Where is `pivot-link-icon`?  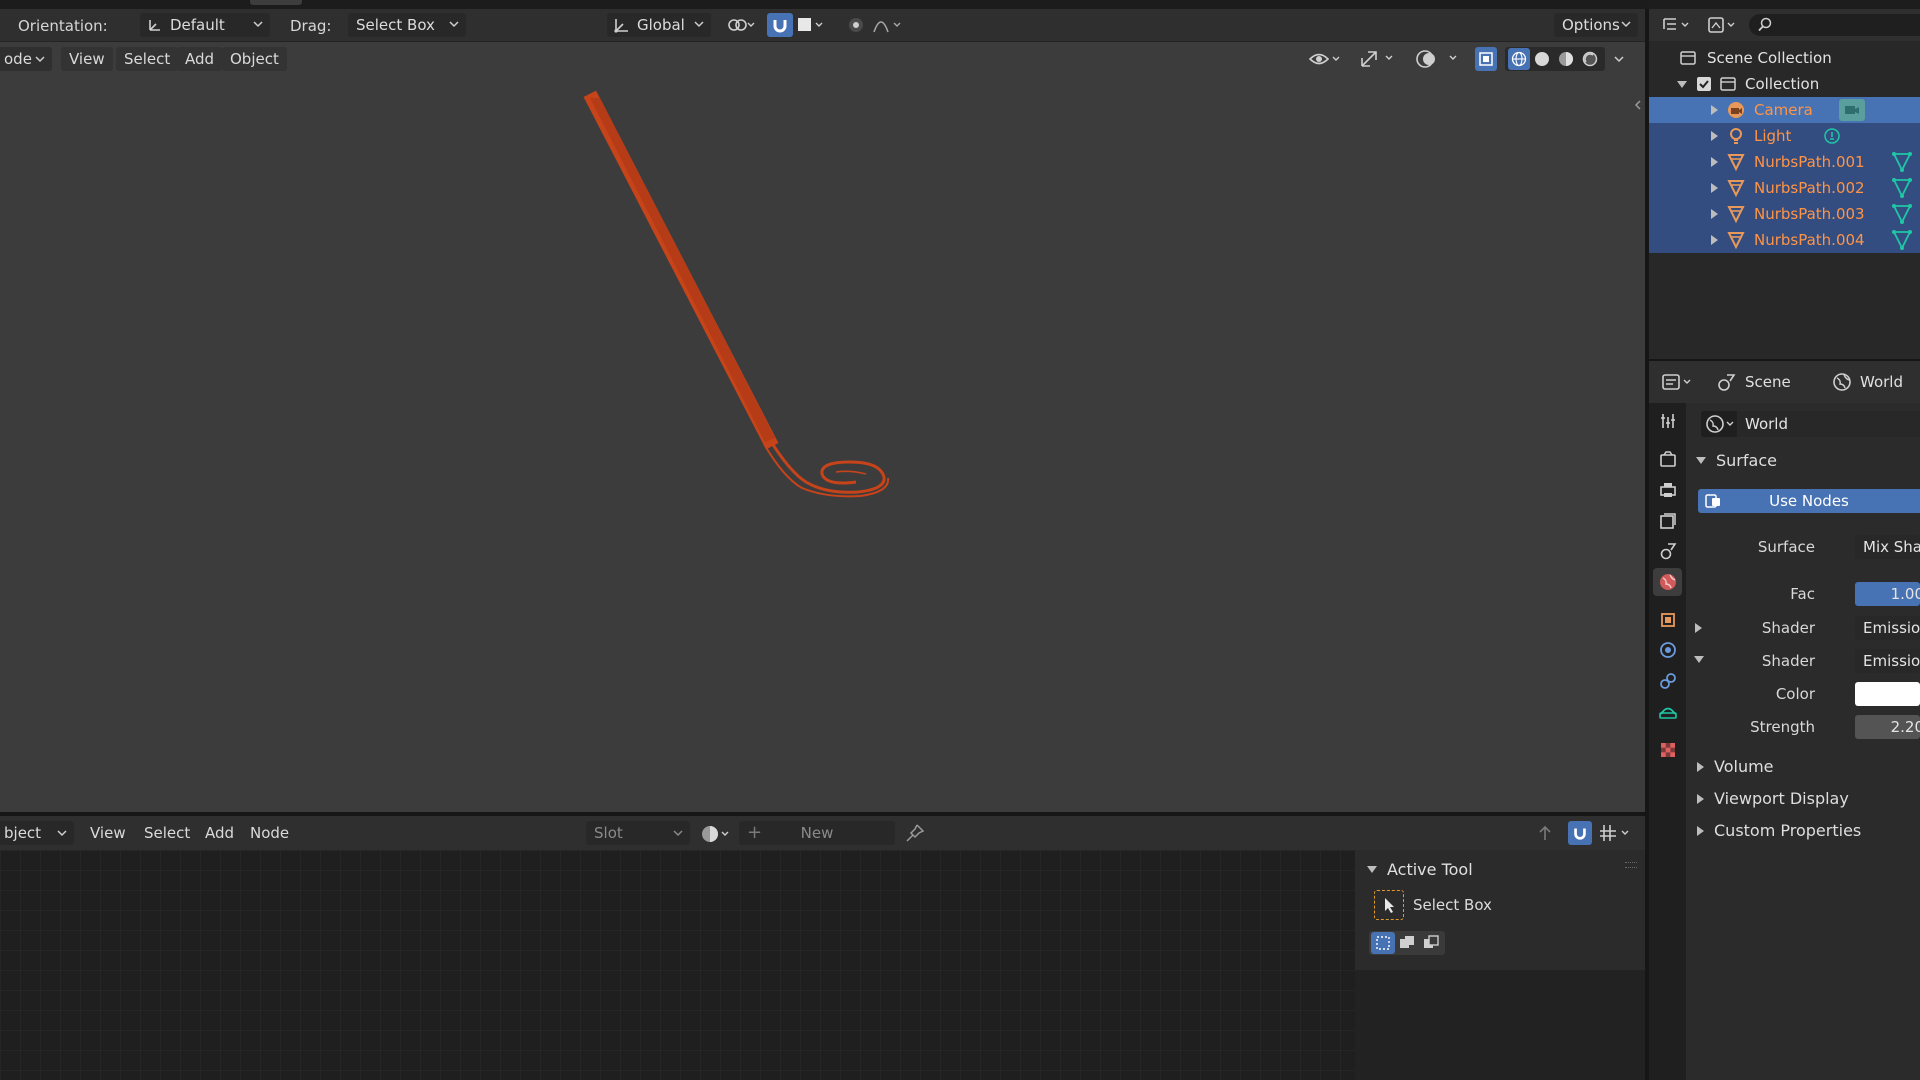
pivot-link-icon is located at coordinates (741, 25).